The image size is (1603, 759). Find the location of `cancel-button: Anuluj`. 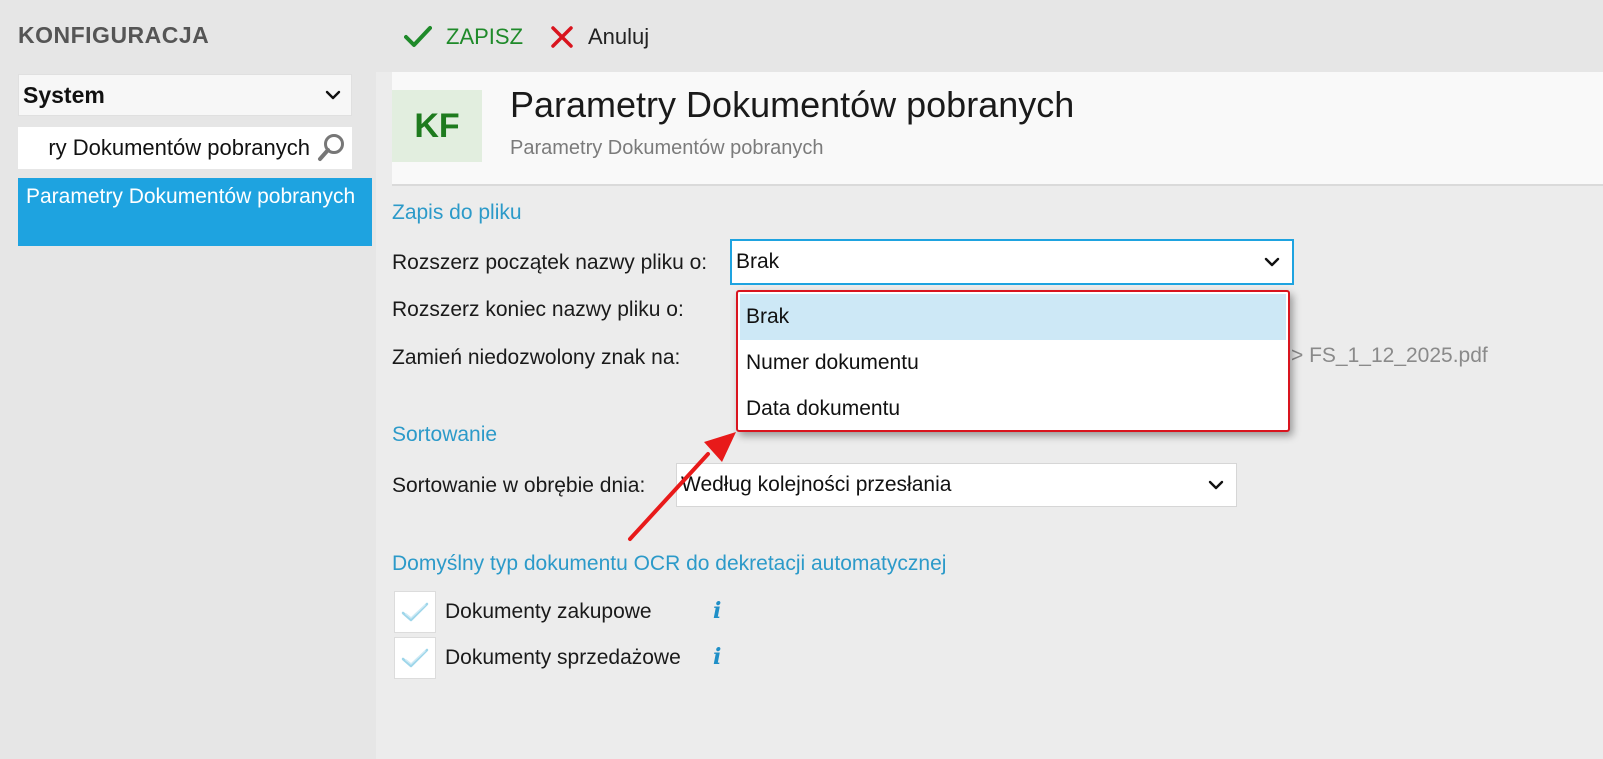

cancel-button: Anuluj is located at coordinates (599, 37).